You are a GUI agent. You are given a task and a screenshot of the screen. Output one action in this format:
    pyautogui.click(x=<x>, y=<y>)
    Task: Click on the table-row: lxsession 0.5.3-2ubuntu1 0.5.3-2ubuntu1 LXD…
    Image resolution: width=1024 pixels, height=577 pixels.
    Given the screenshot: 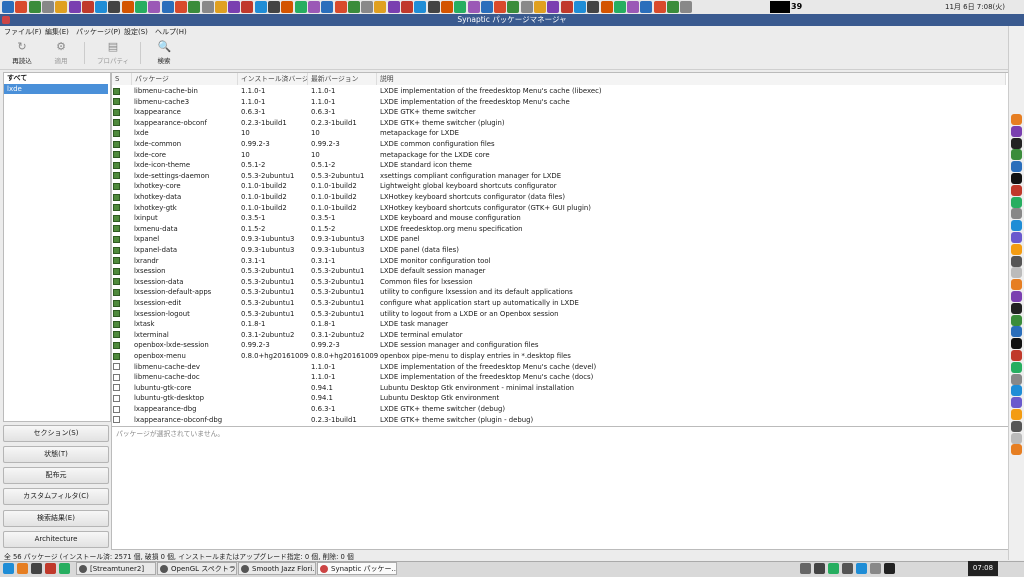 What is the action you would take?
    pyautogui.click(x=559, y=271)
    